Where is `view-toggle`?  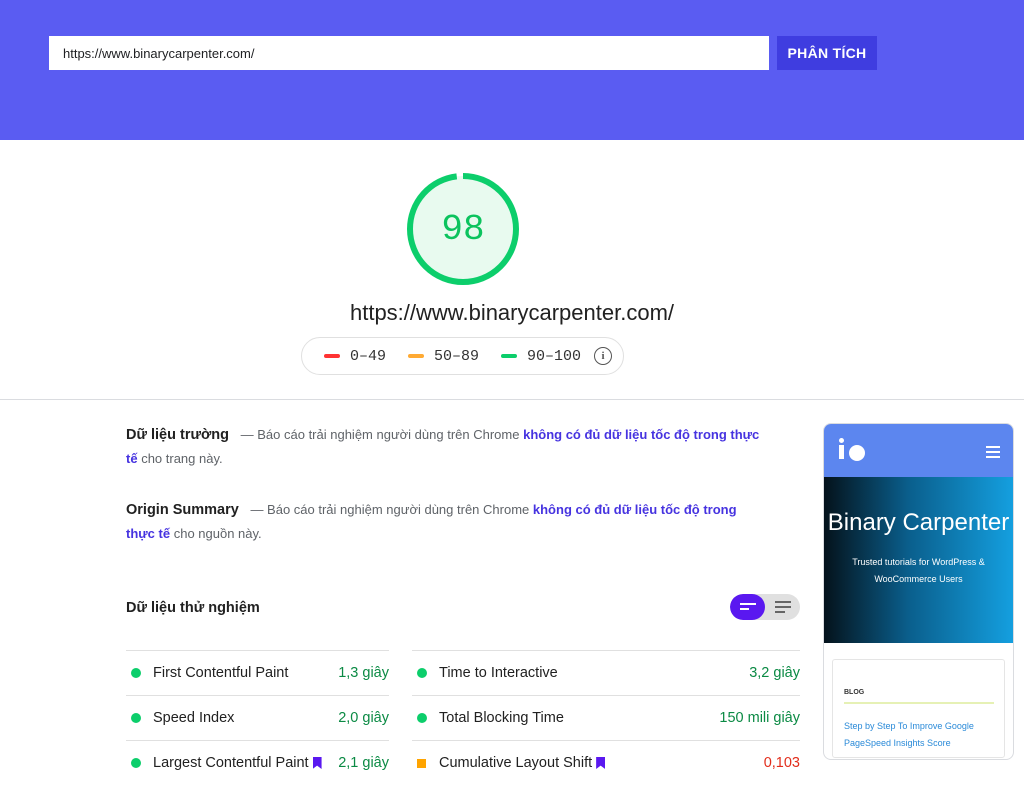 view-toggle is located at coordinates (765, 607).